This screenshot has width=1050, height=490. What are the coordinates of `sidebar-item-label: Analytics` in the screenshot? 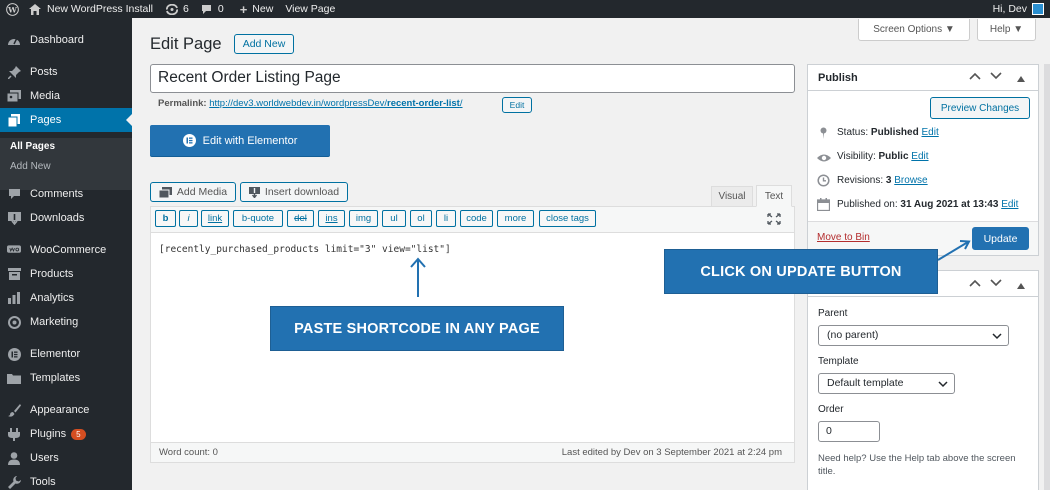 It's located at (52, 298).